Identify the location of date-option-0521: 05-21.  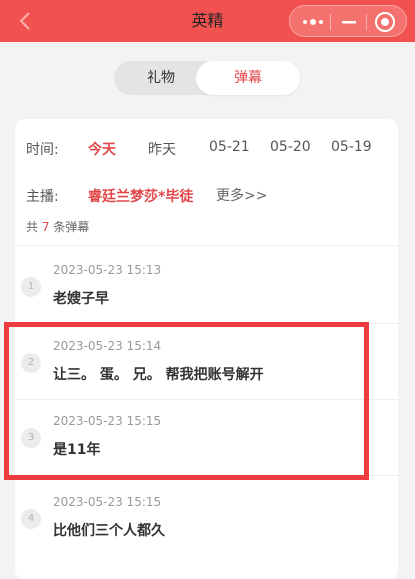
(229, 147).